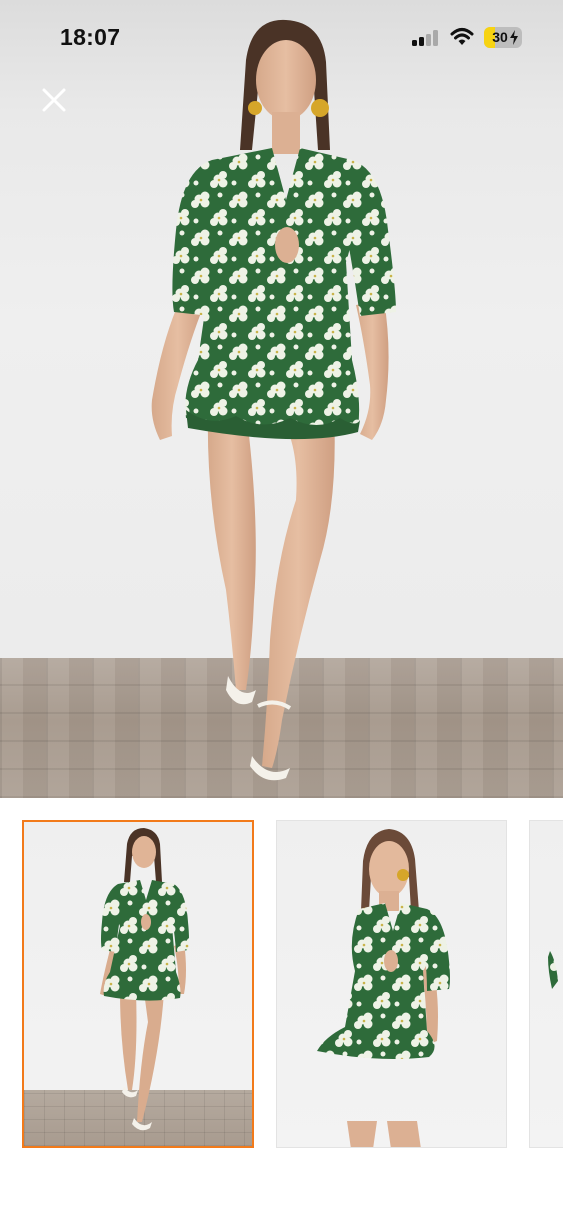 This screenshot has height=1219, width=563. What do you see at coordinates (281, 37) in the screenshot?
I see `status-bar: 18:07 30` at bounding box center [281, 37].